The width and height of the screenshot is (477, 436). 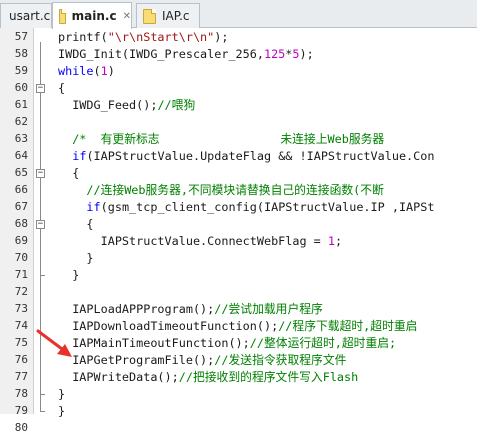 I want to click on code-line: 63 /* 有更新标志 未连接上Web服务器, so click(x=238, y=139).